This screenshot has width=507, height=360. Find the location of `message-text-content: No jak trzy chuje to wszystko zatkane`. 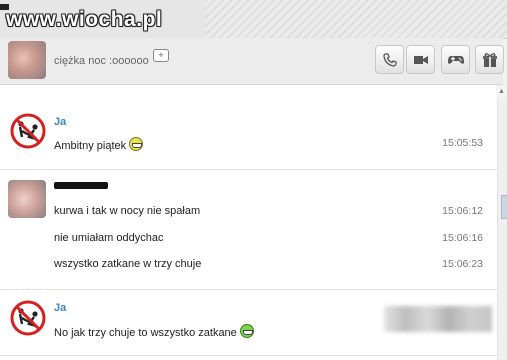

message-text-content: No jak trzy chuje to wszystko zatkane is located at coordinates (145, 333).